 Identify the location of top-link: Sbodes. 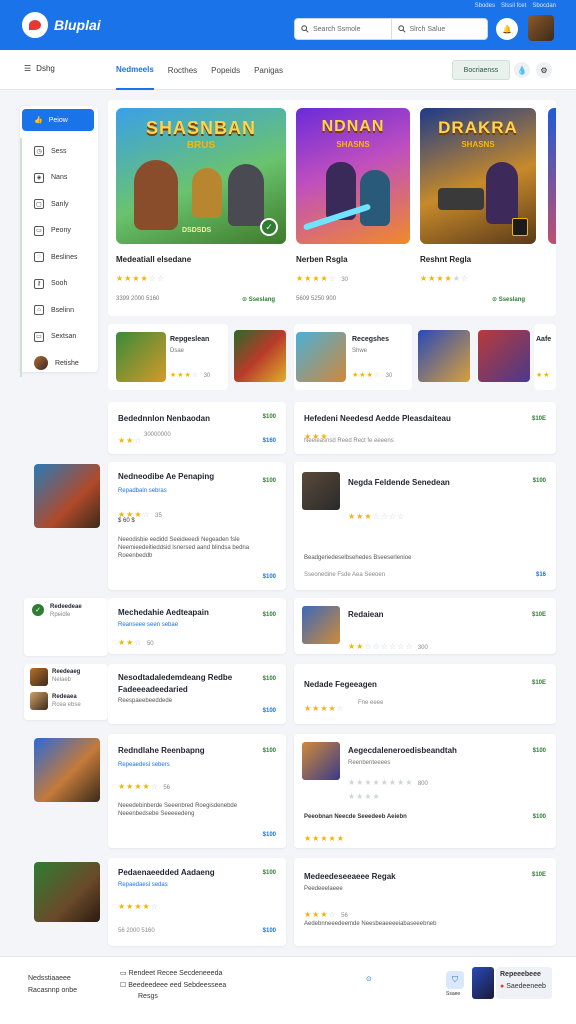
(485, 6).